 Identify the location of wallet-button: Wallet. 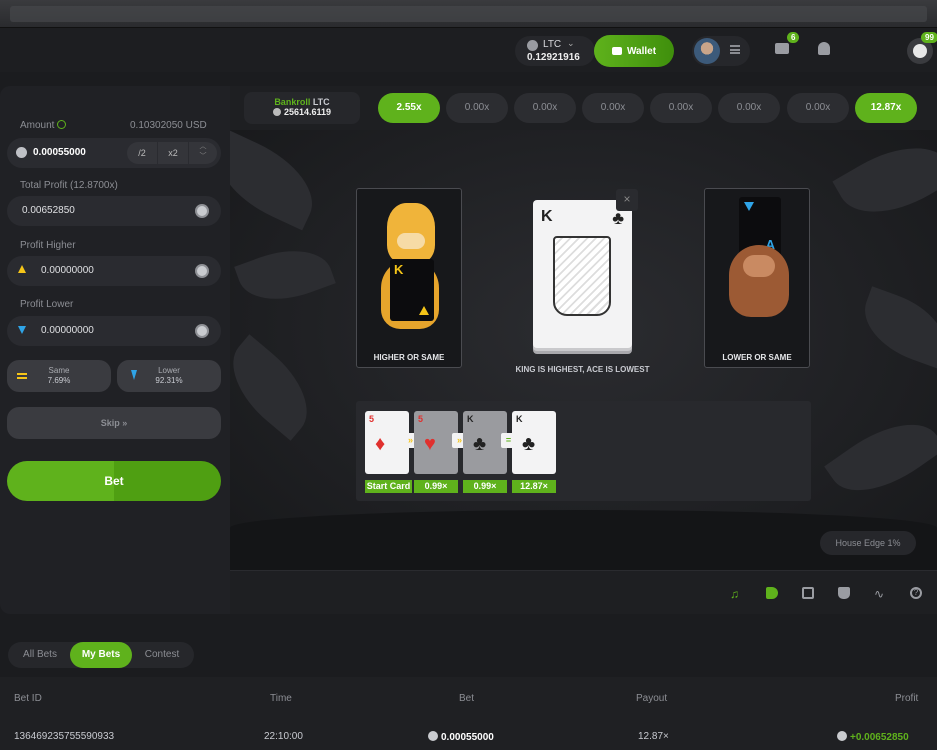
(634, 51).